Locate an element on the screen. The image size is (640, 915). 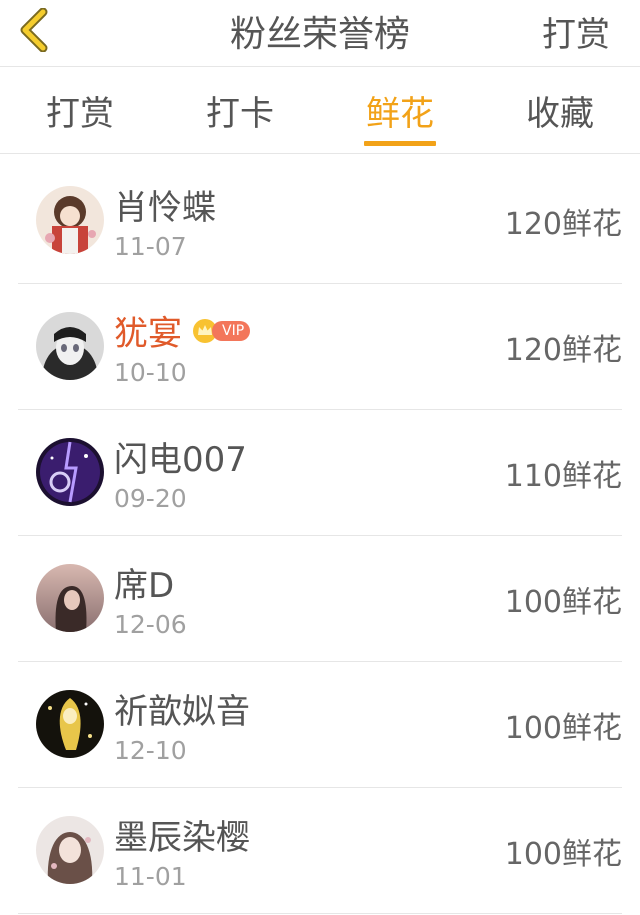
list-item: 犹宴 VIP 10-10 120鲜花 is located at coordinates (320, 347).